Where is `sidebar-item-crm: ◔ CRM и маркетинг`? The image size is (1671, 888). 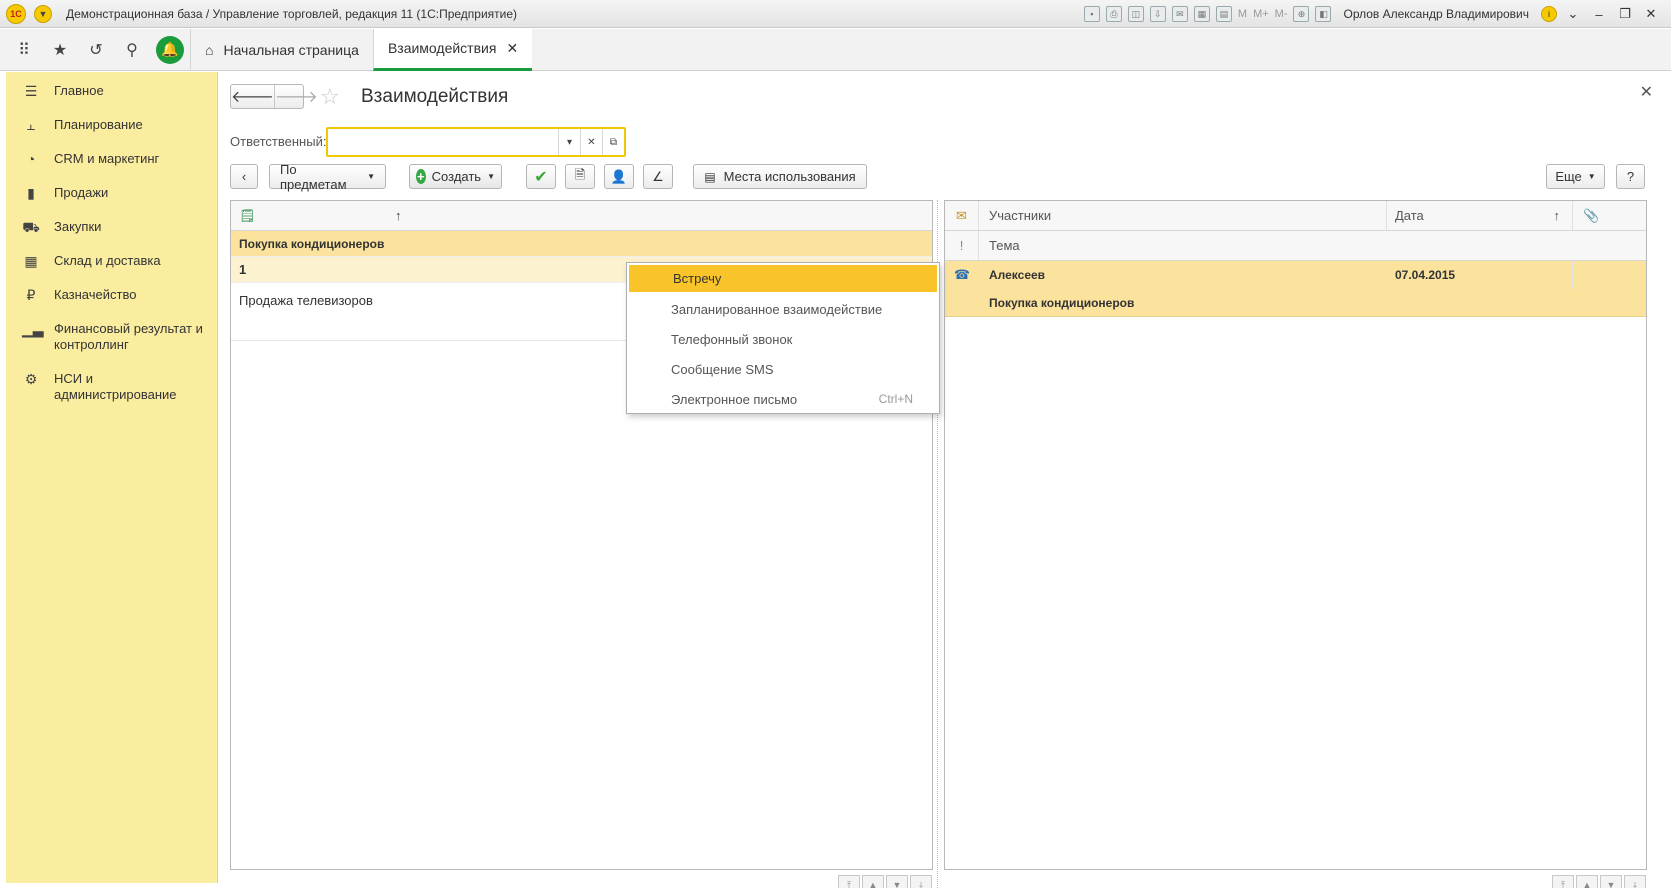
sidebar-item-crm: ◔ CRM и маркетинг is located at coordinates (111, 159).